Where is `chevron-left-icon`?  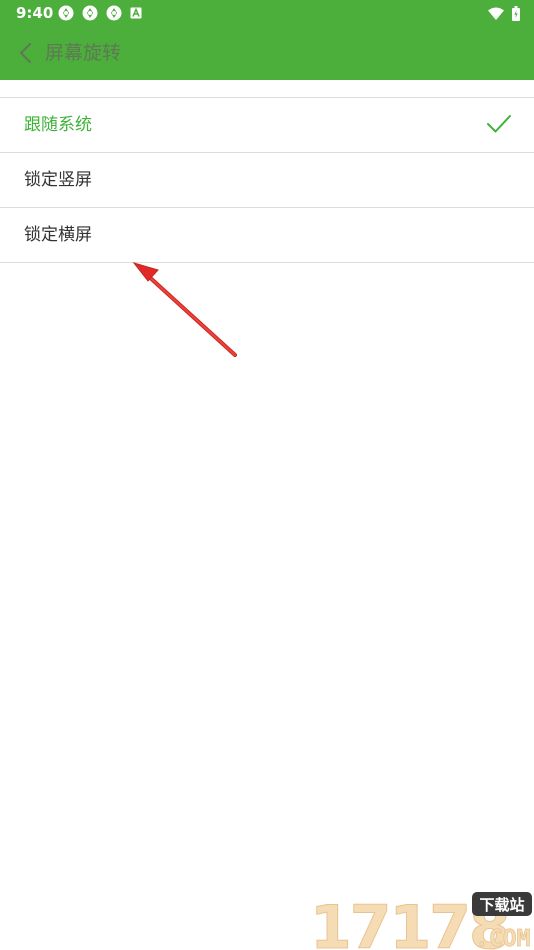 chevron-left-icon is located at coordinates (25, 53).